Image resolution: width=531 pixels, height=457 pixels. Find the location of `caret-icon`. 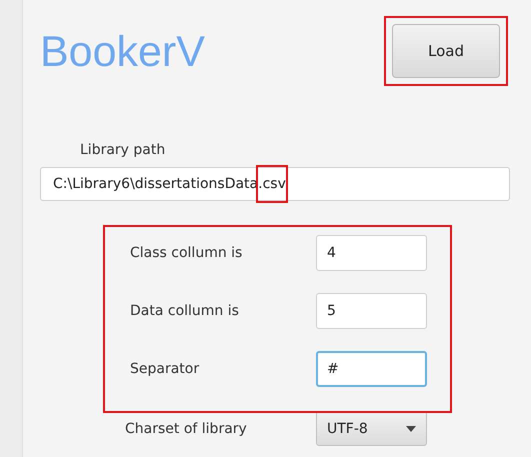

caret-icon is located at coordinates (411, 429).